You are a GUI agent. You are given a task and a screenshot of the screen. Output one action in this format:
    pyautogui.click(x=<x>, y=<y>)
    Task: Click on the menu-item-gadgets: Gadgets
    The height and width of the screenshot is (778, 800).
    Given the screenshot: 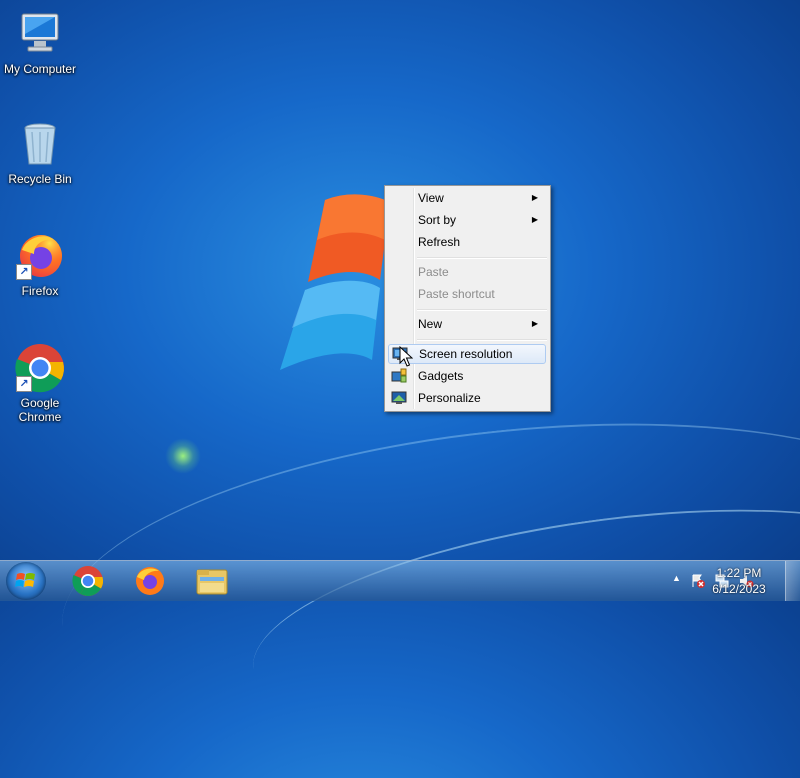 What is the action you would take?
    pyautogui.click(x=467, y=376)
    